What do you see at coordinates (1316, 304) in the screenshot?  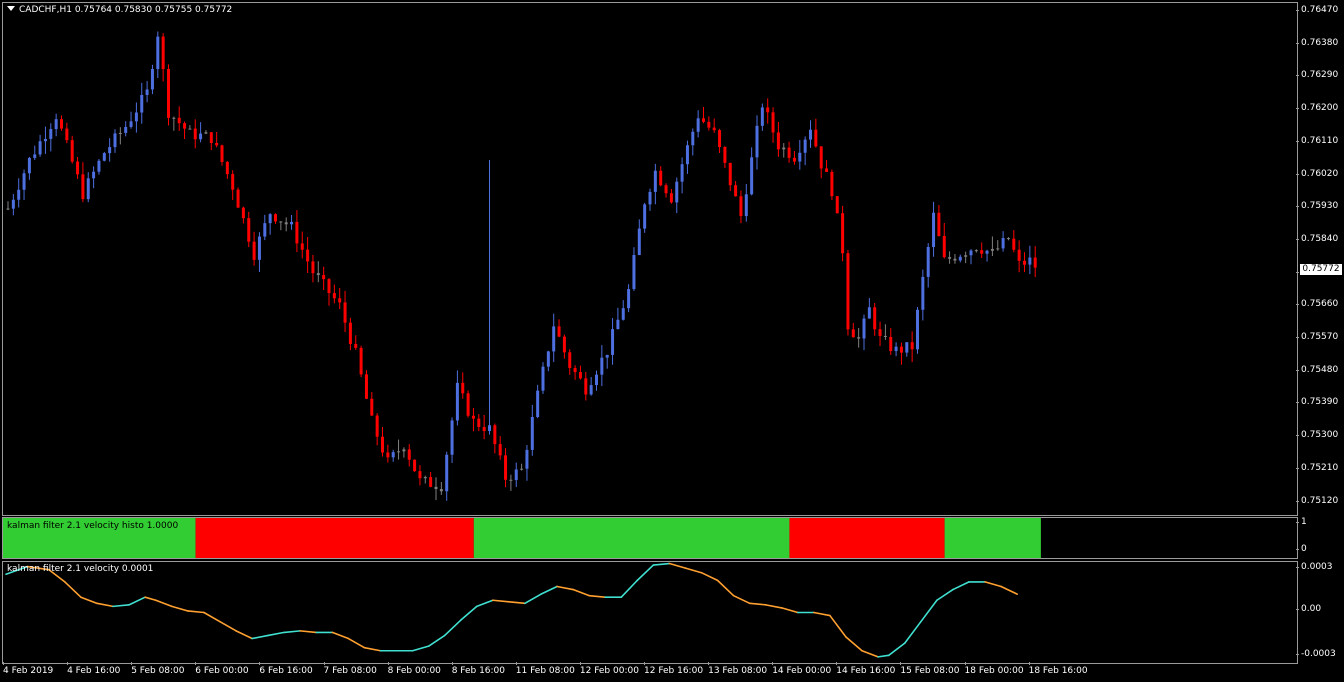 I see `price-tick: 0.75660` at bounding box center [1316, 304].